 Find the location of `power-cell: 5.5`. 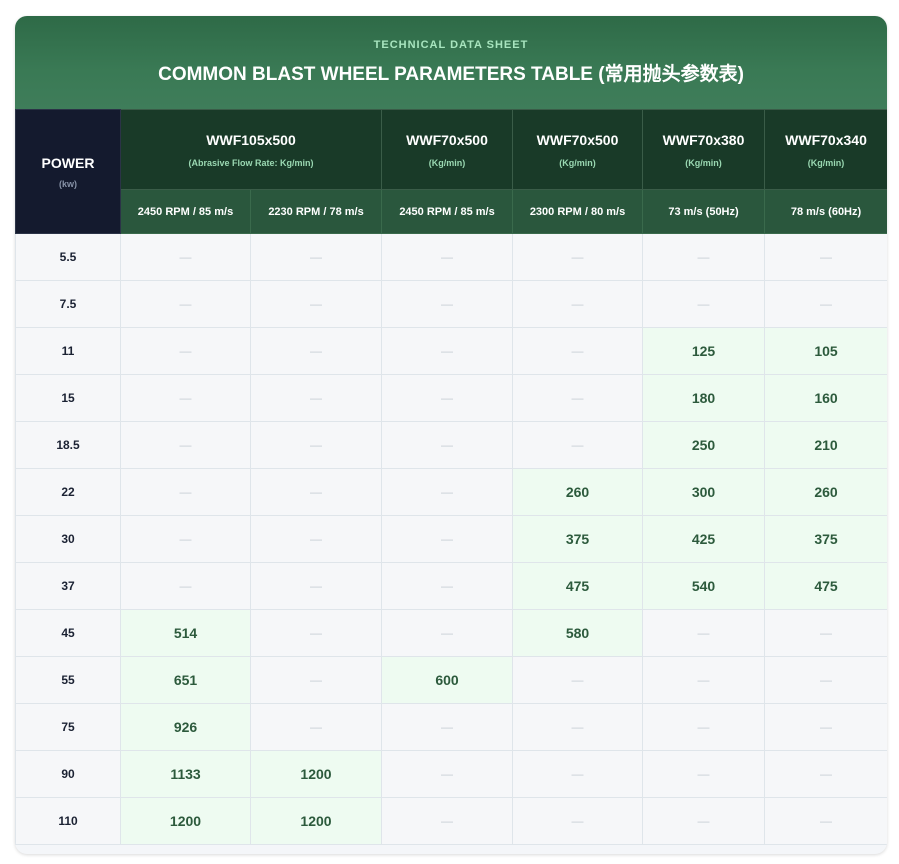

power-cell: 5.5 is located at coordinates (68, 257).